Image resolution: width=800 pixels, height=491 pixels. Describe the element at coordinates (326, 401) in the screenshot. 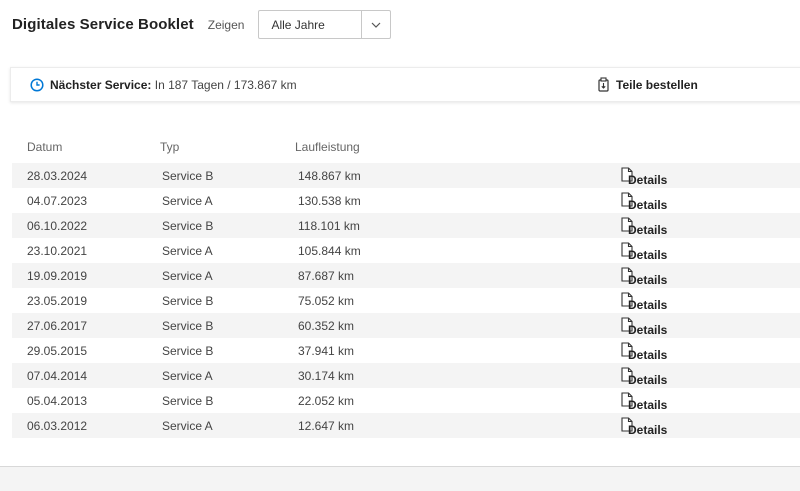

I see `cell-mileage: 22.052 km` at that location.